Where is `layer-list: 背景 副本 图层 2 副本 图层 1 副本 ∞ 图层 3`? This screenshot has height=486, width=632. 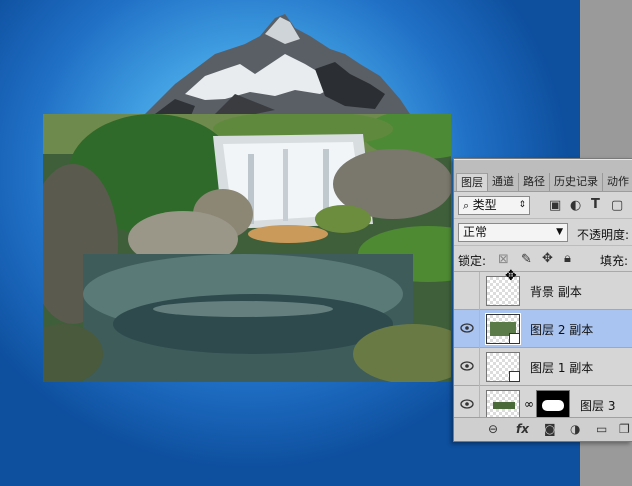 layer-list: 背景 副本 图层 2 副本 图层 1 副本 ∞ 图层 3 is located at coordinates (543, 348).